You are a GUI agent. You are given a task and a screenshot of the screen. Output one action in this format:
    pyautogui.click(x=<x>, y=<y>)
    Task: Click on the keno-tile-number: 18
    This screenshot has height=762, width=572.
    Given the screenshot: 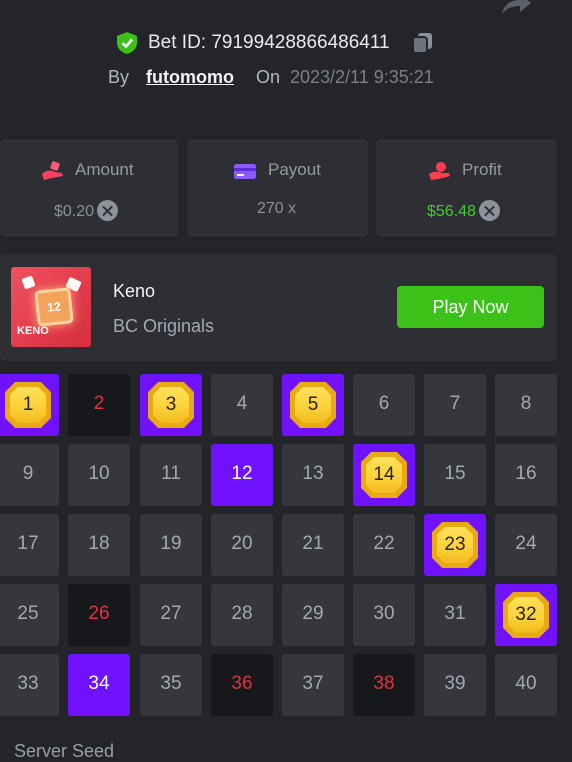 What is the action you would take?
    pyautogui.click(x=99, y=543)
    